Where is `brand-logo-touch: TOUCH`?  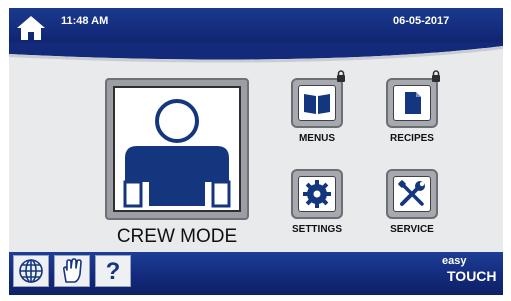
brand-logo-touch: TOUCH is located at coordinates (472, 276).